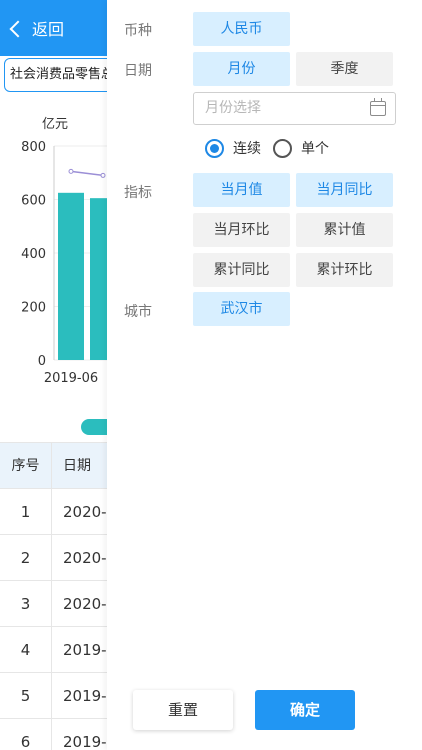 This screenshot has width=422, height=750. Describe the element at coordinates (87, 173) in the screenshot. I see `series-line` at that location.